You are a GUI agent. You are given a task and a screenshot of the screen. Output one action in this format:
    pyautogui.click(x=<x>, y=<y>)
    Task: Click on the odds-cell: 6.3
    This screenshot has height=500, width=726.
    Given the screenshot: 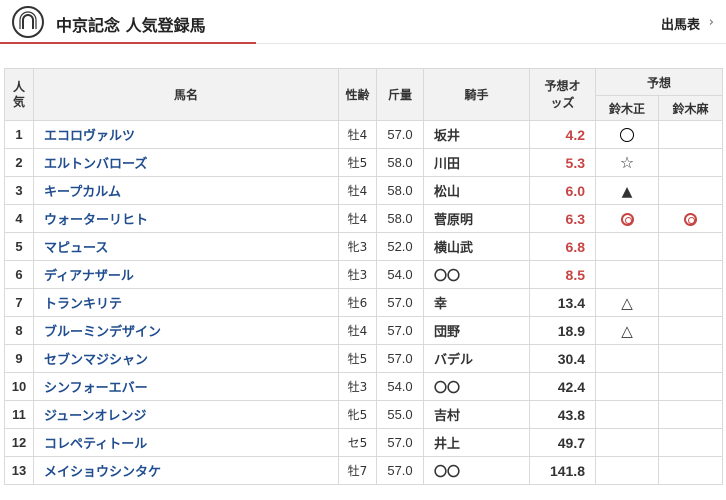 What is the action you would take?
    pyautogui.click(x=562, y=218)
    